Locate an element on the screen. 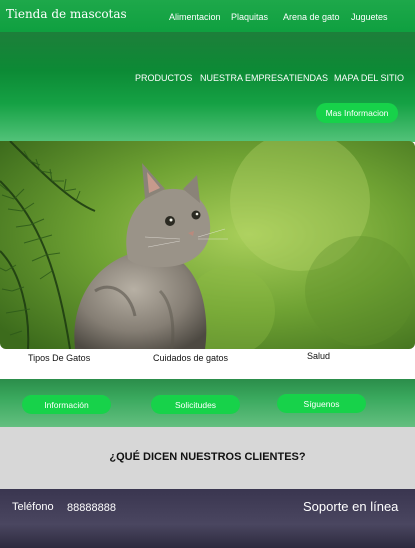  topnav-juguetes: Juguetes is located at coordinates (369, 17).